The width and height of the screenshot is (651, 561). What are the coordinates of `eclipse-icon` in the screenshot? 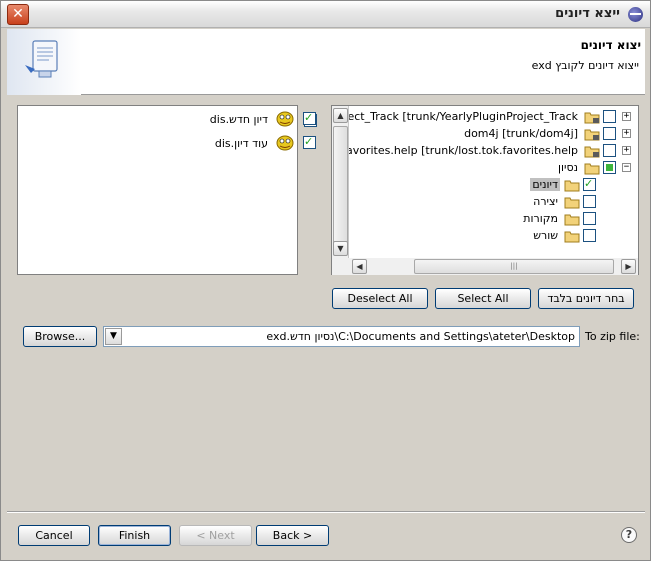 It's located at (635, 14).